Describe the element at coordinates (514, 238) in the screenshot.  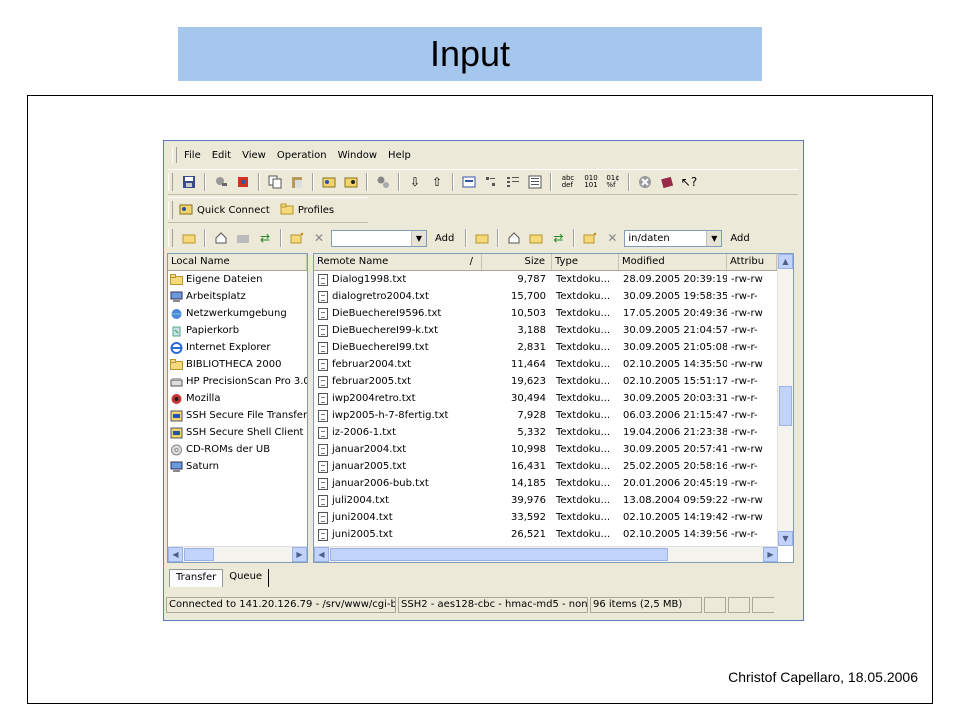
I see `remote-home-icon` at that location.